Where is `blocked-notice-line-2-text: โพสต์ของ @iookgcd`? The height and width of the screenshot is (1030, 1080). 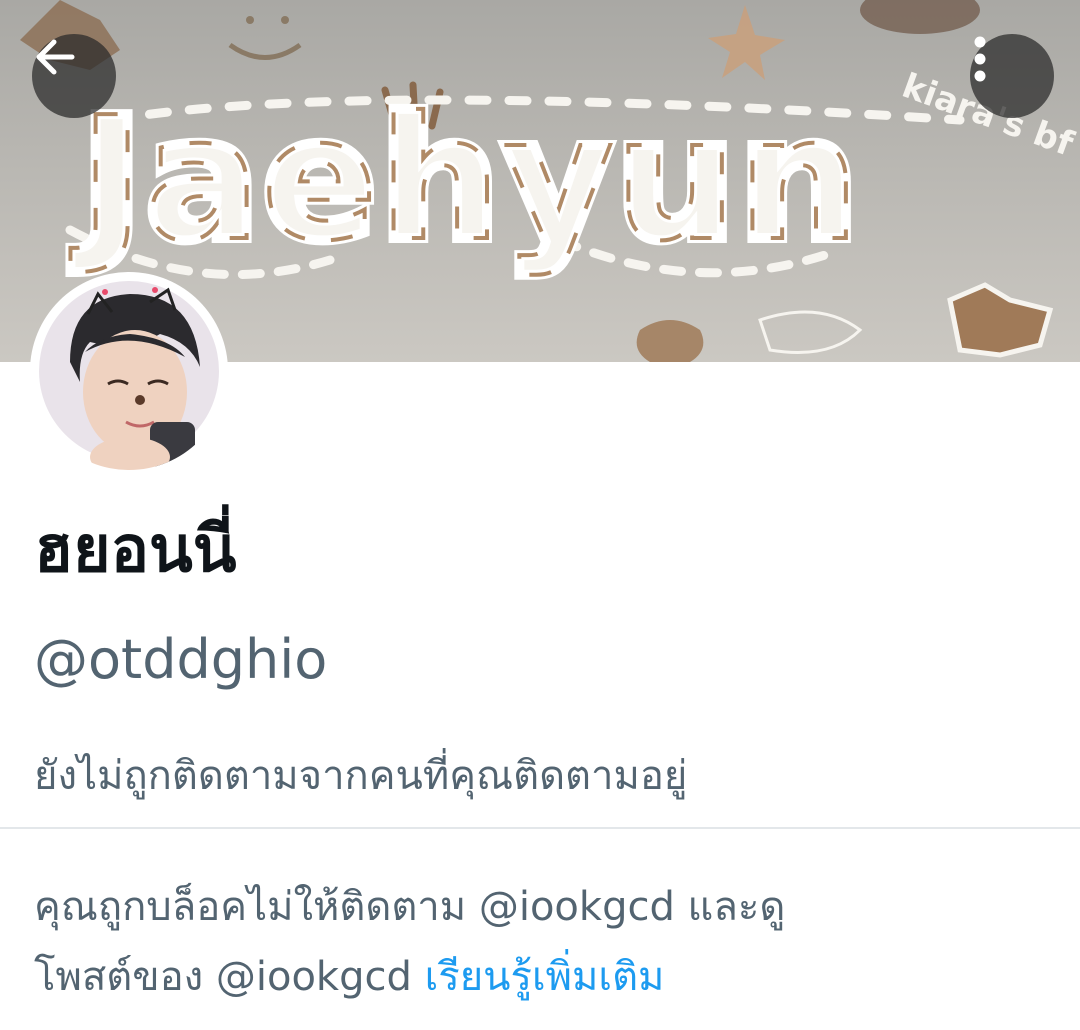
blocked-notice-line-2-text: โพสต์ของ @iookgcd is located at coordinates (223, 977).